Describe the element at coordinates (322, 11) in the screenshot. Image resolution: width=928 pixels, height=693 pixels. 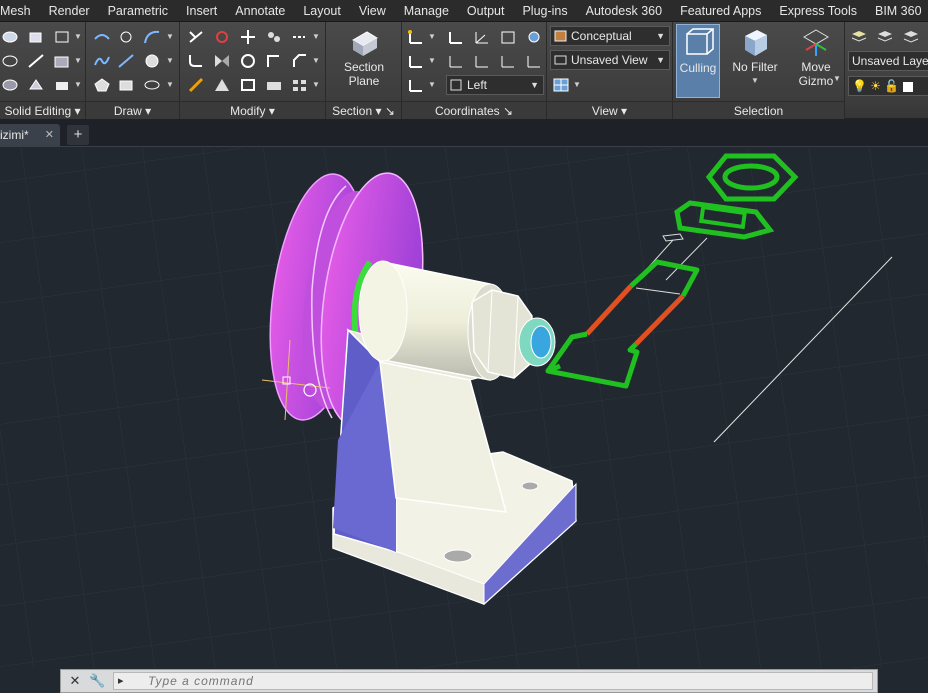
I see `ribbon-tab-layout: Layout` at that location.